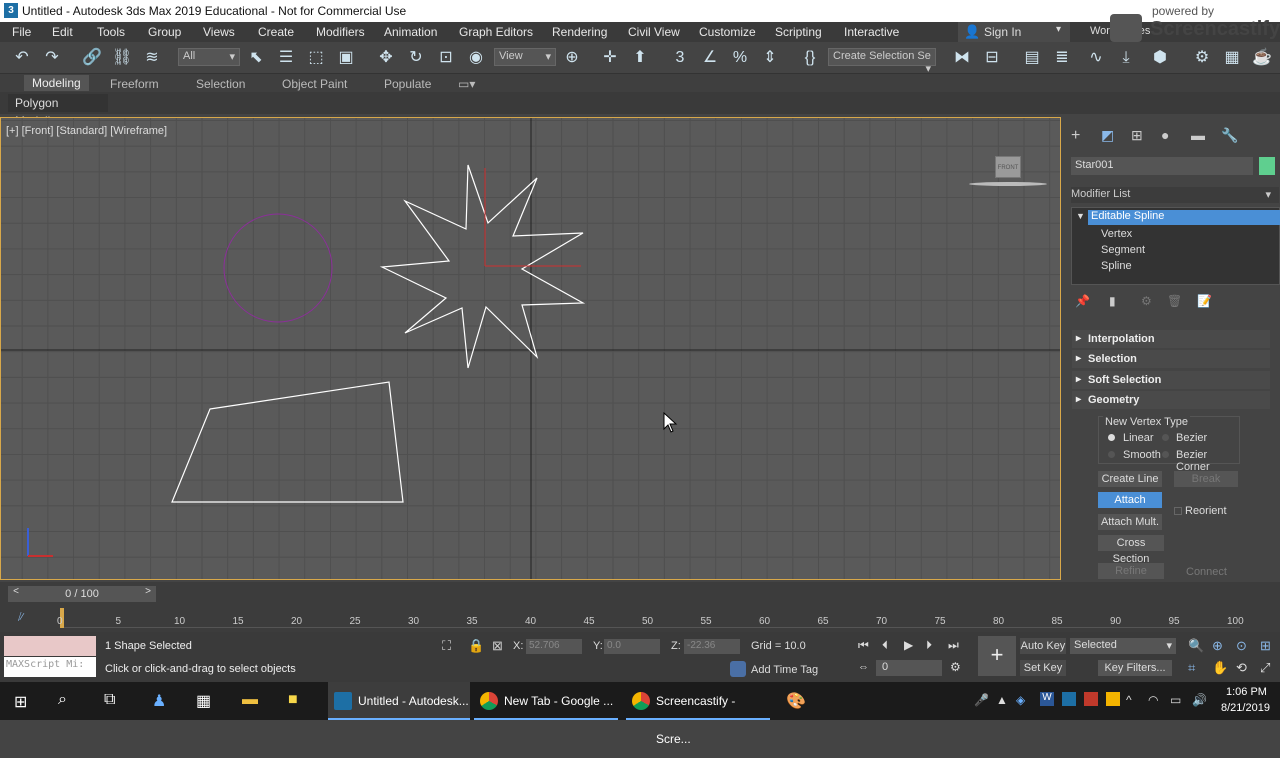  I want to click on snaps-toggle-icon: 3, so click(680, 58).